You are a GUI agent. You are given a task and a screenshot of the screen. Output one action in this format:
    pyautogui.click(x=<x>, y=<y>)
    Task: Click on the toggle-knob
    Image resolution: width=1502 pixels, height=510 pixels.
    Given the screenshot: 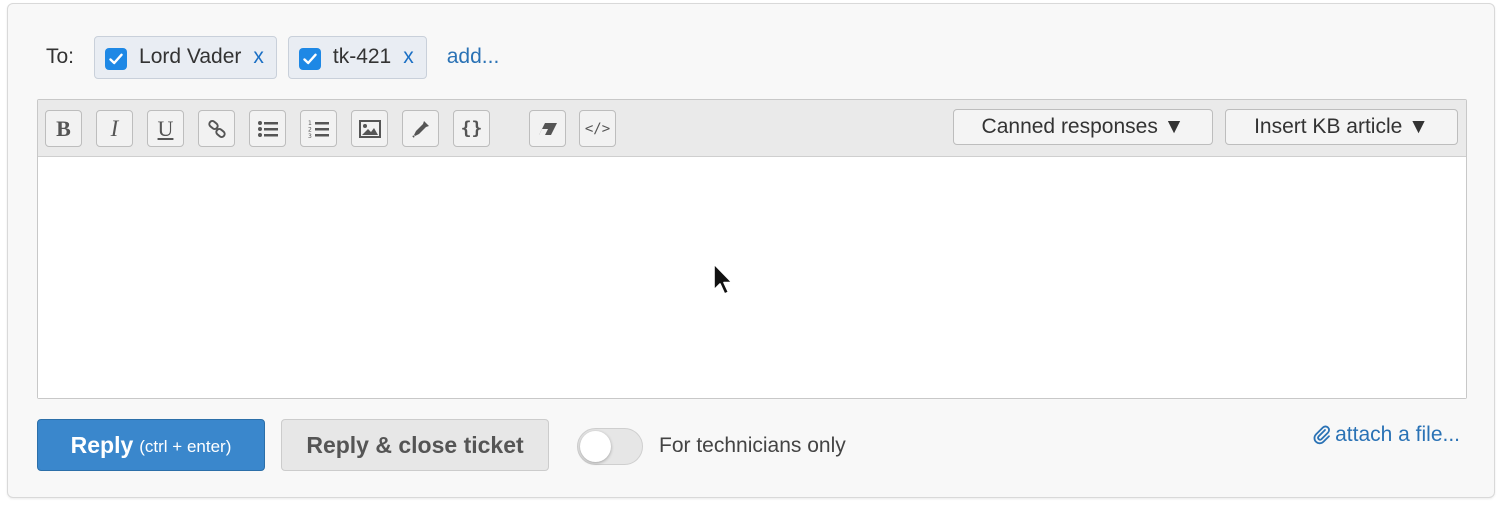 What is the action you would take?
    pyautogui.click(x=595, y=446)
    